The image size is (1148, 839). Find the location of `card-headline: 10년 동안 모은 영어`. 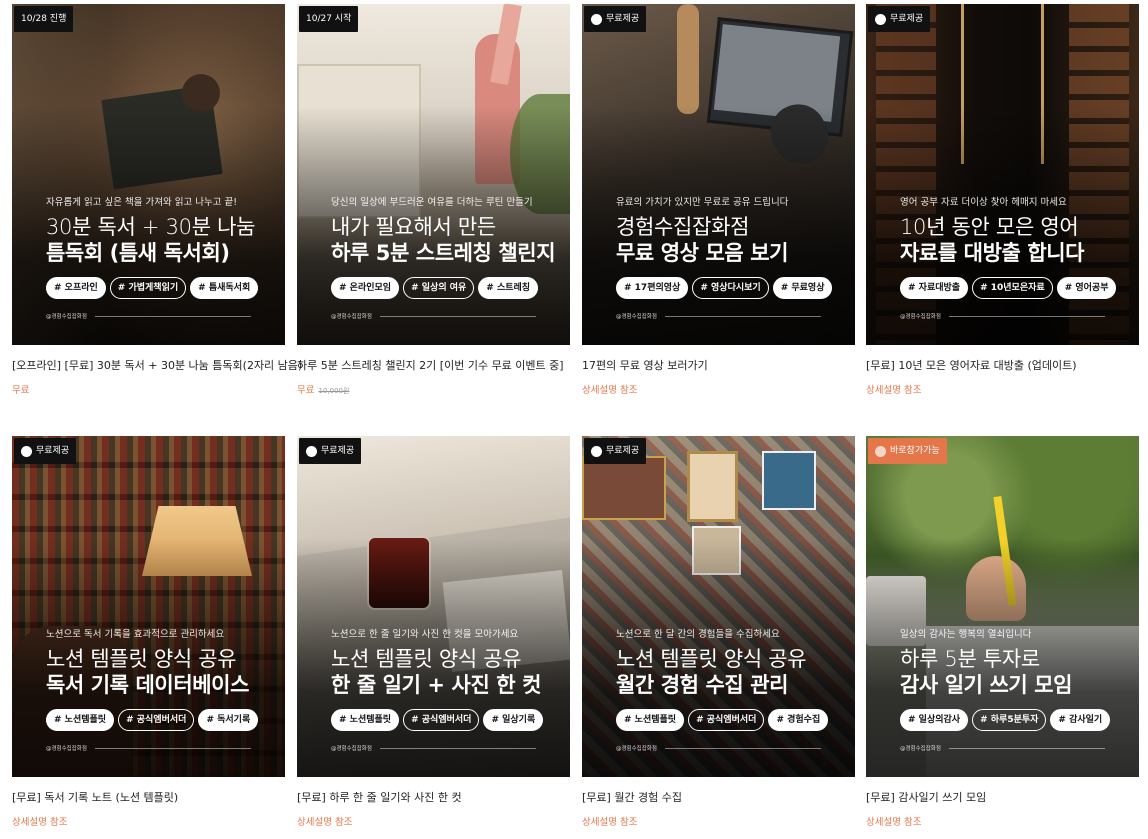

card-headline: 10년 동안 모은 영어 is located at coordinates (989, 227).